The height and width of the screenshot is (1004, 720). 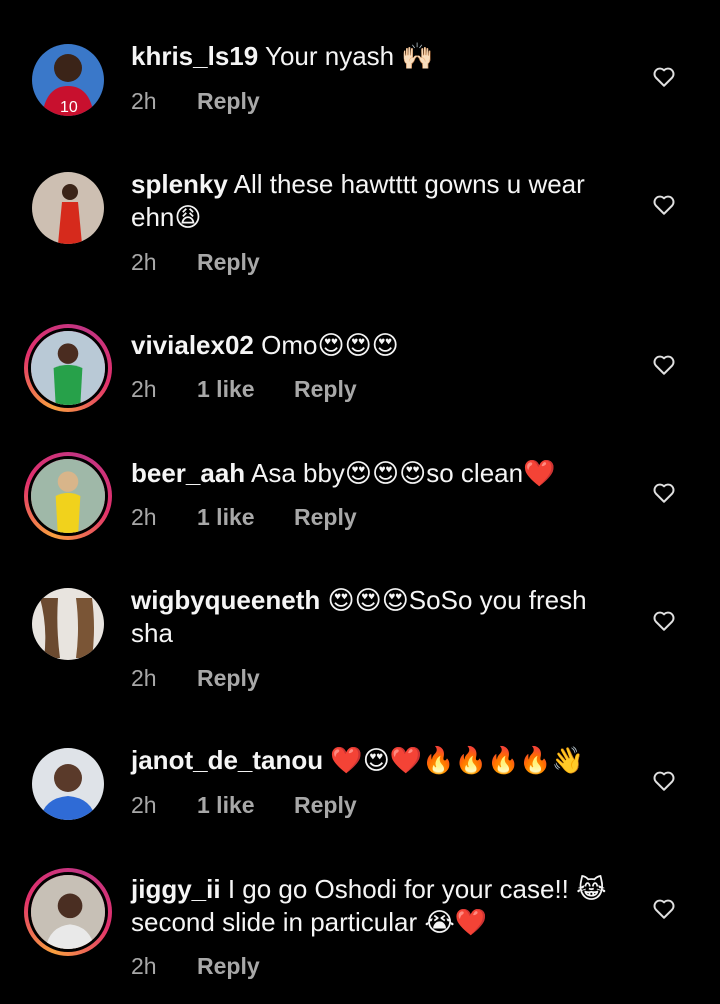 I want to click on comment-username: splenky, so click(x=179, y=184).